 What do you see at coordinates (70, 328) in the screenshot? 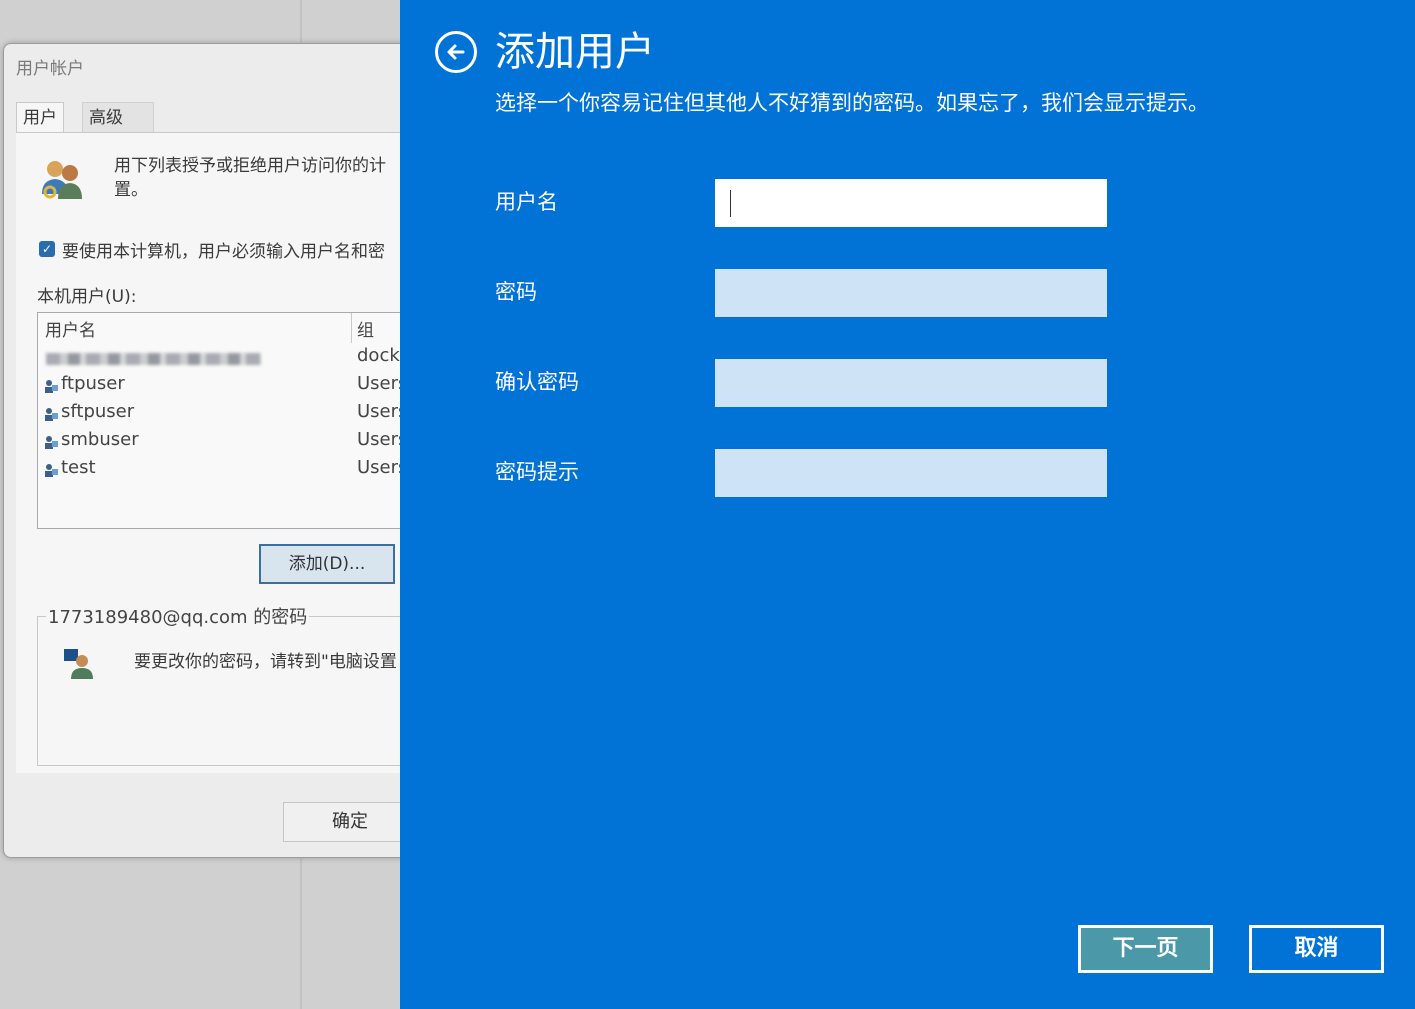
I see `column-header-username: 用户名` at bounding box center [70, 328].